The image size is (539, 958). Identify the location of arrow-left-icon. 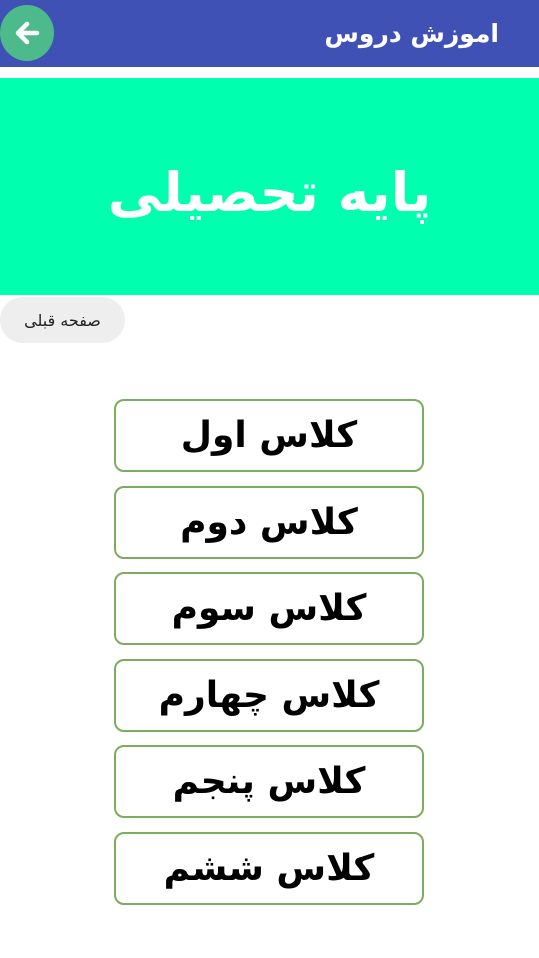
(27, 33).